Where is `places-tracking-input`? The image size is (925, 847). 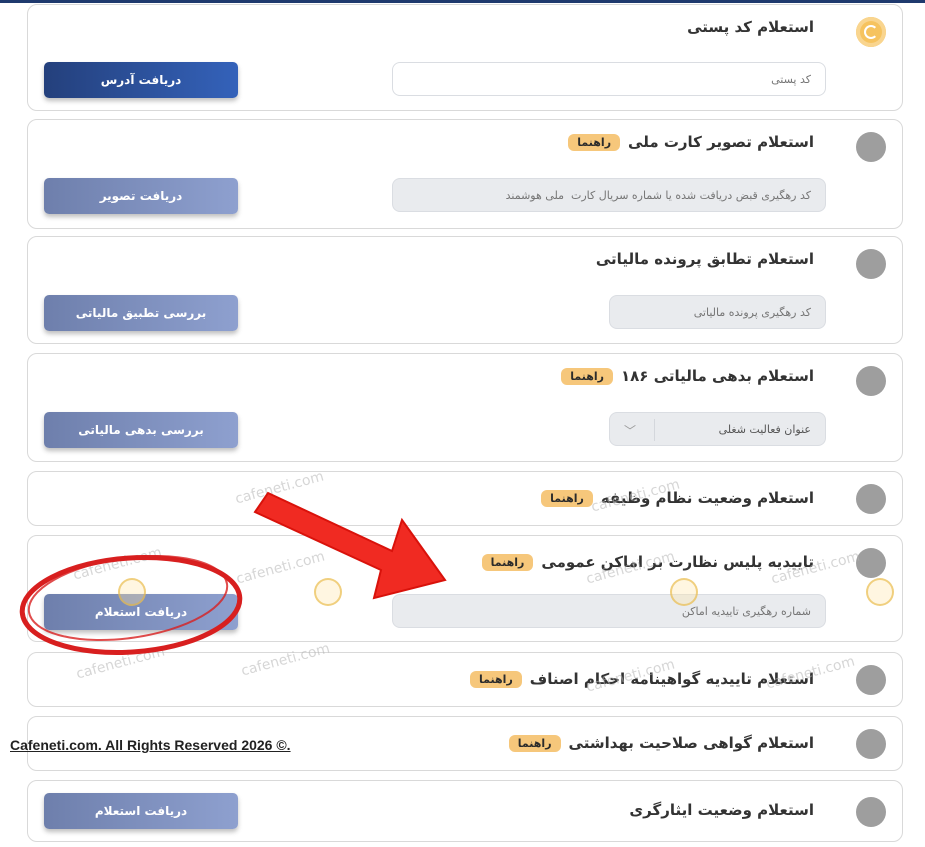 places-tracking-input is located at coordinates (609, 611).